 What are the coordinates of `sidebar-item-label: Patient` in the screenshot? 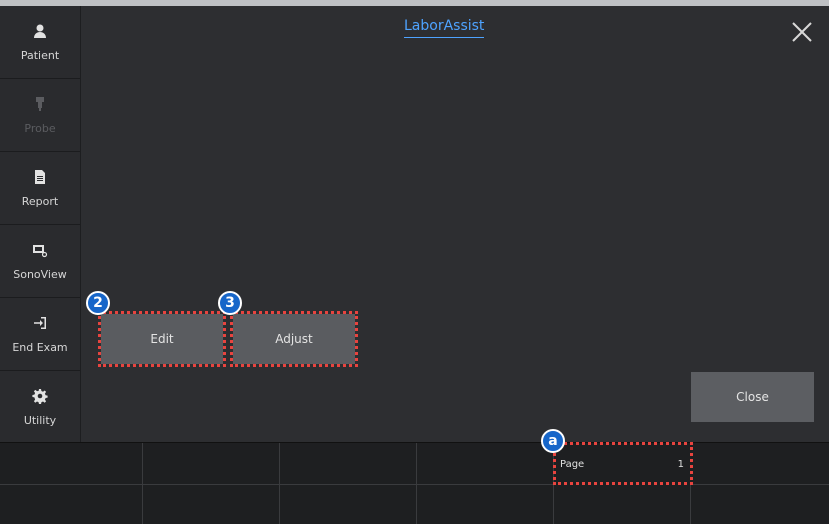 It's located at (40, 55).